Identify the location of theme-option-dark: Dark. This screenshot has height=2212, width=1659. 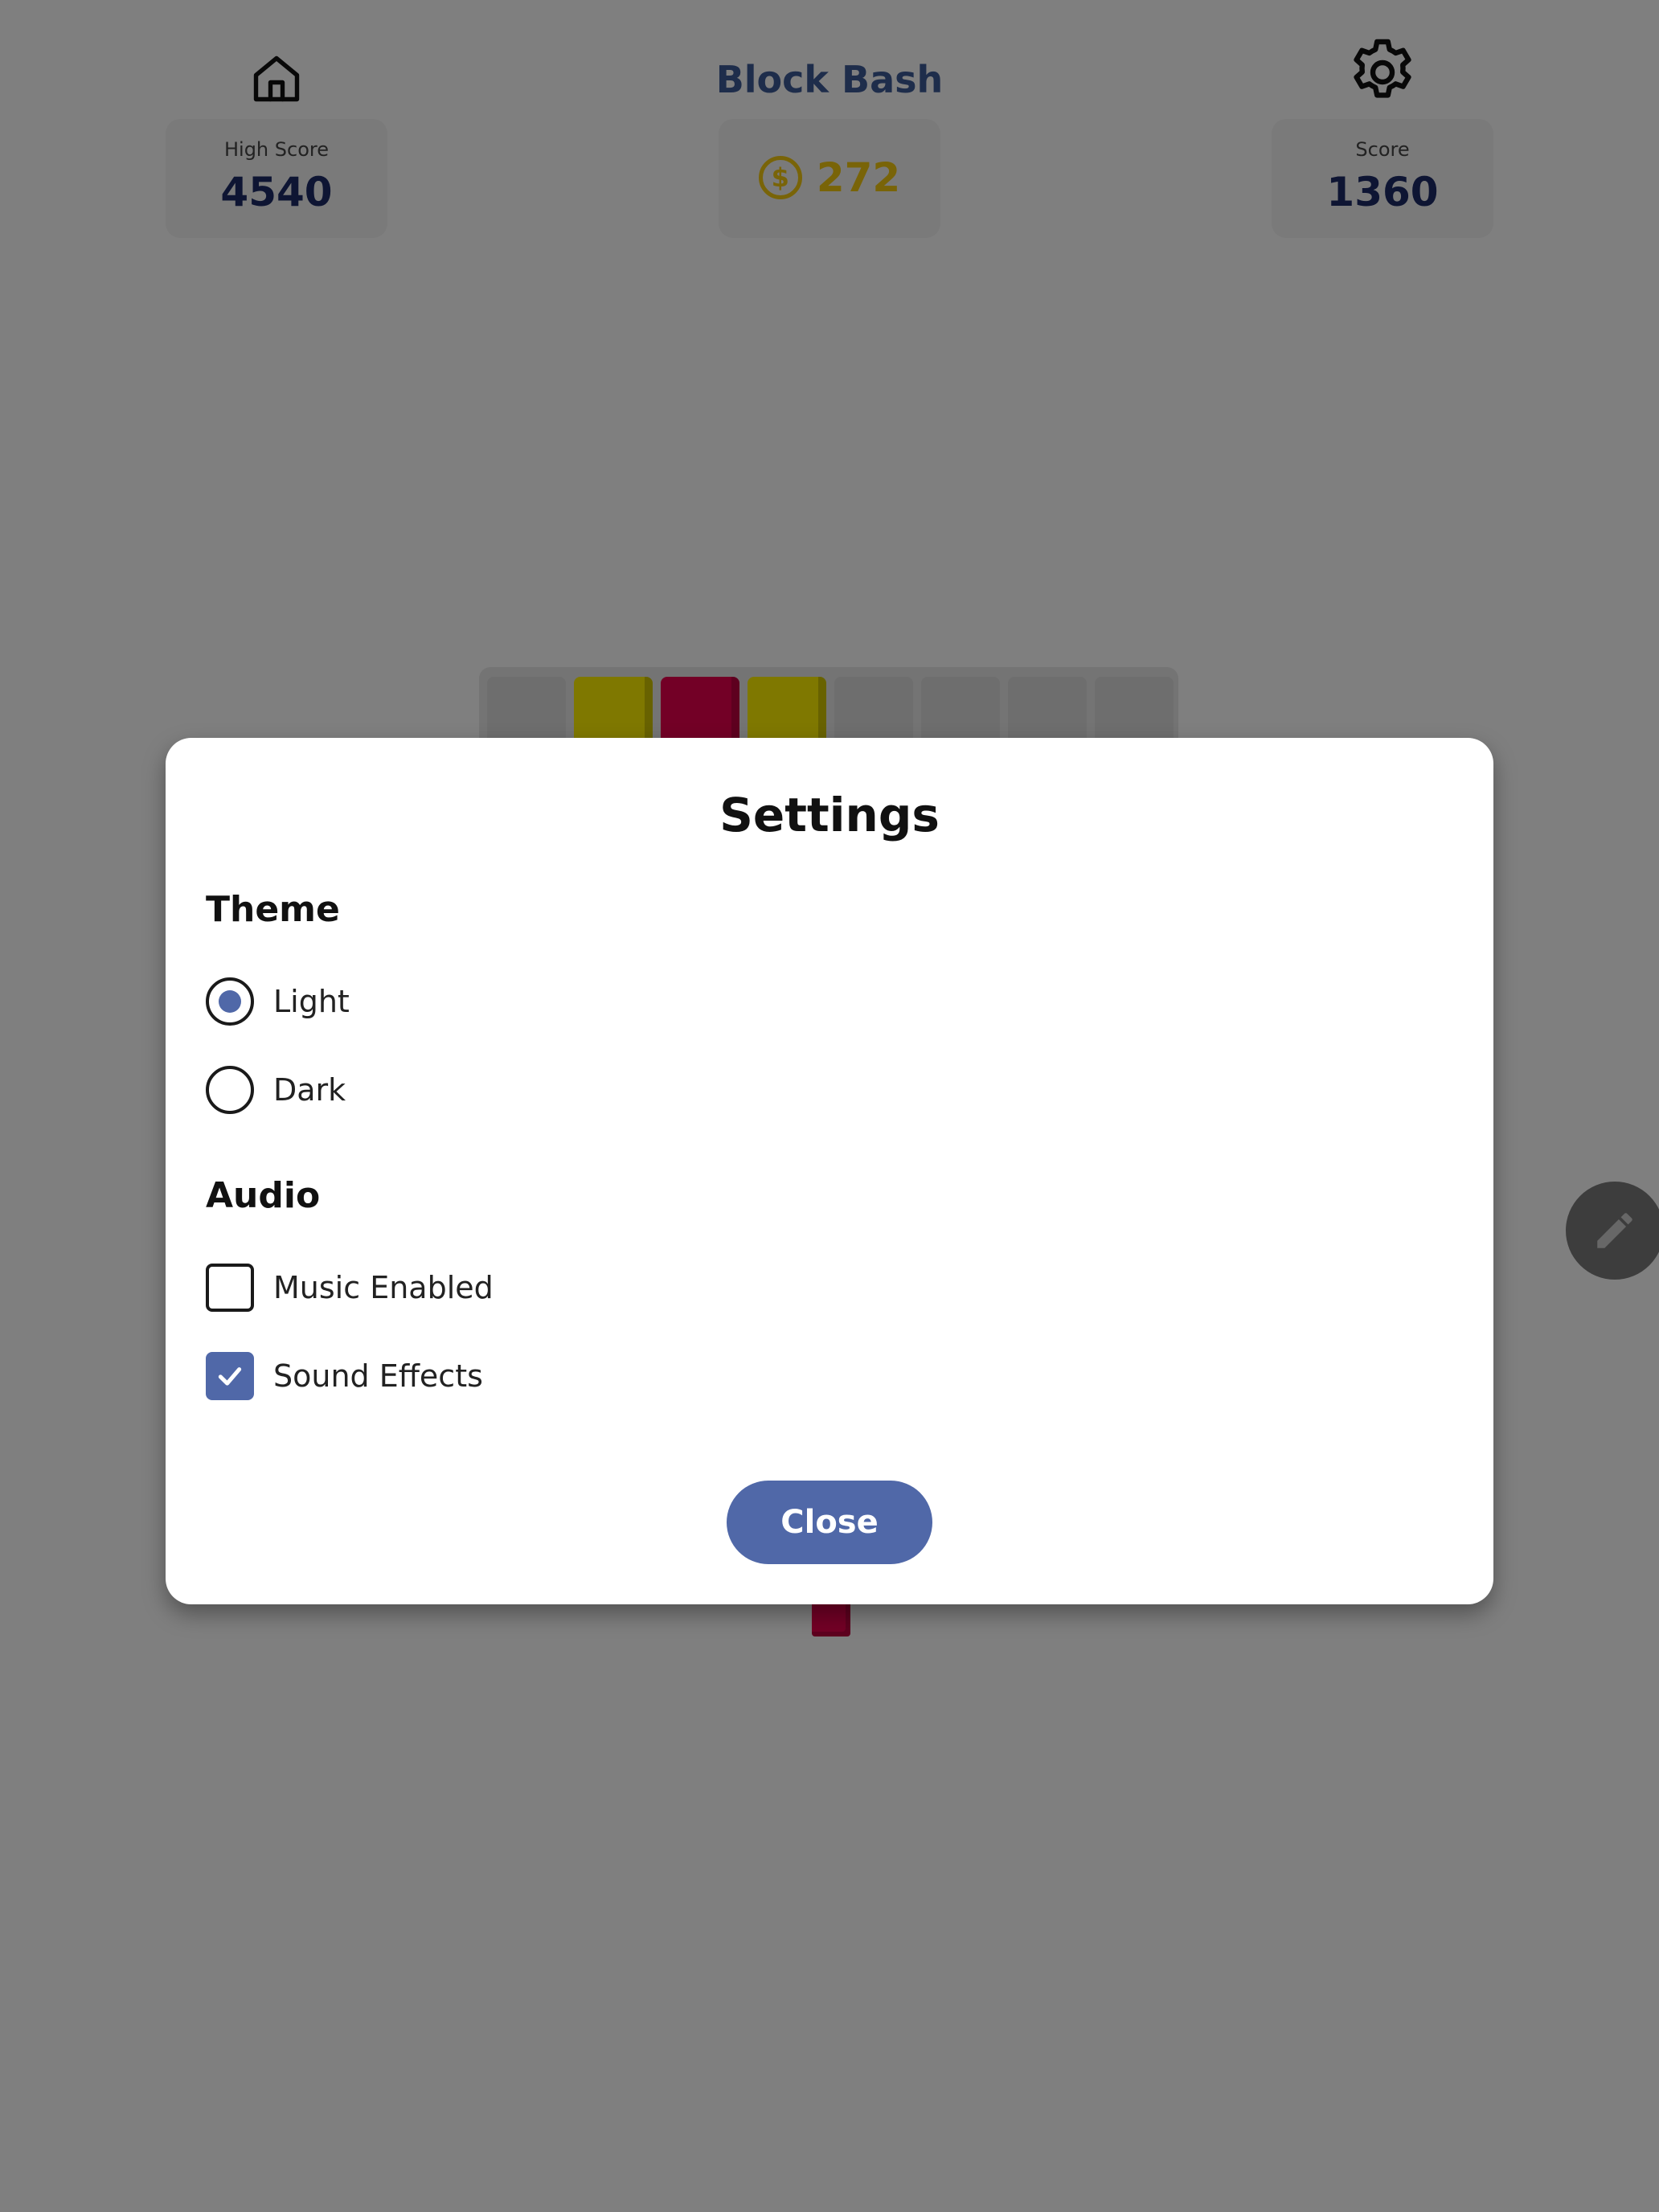
(276, 1090).